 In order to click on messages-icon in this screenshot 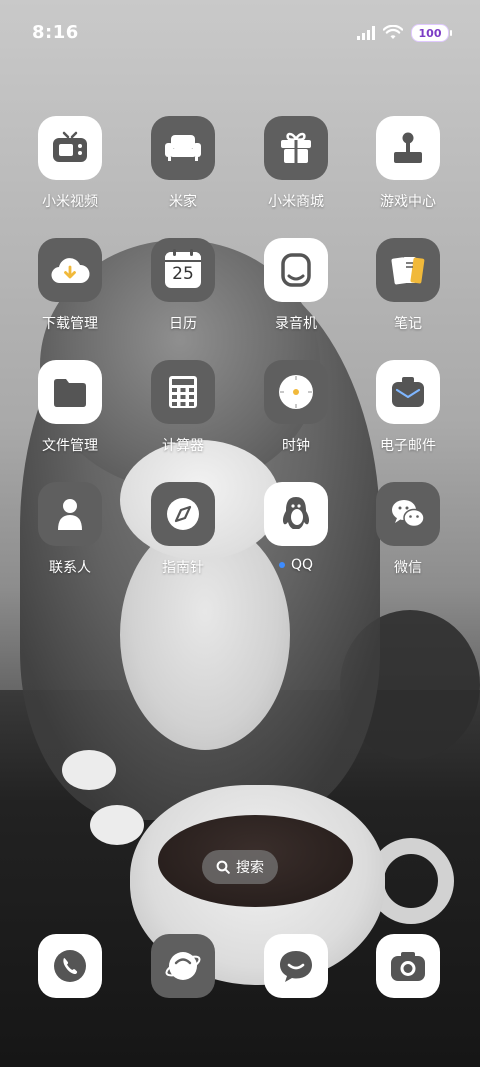, I will do `click(296, 966)`.